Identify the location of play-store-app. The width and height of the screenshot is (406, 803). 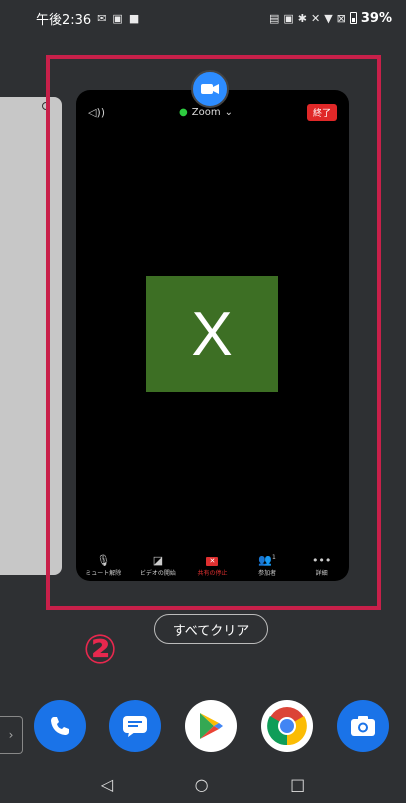
(211, 726).